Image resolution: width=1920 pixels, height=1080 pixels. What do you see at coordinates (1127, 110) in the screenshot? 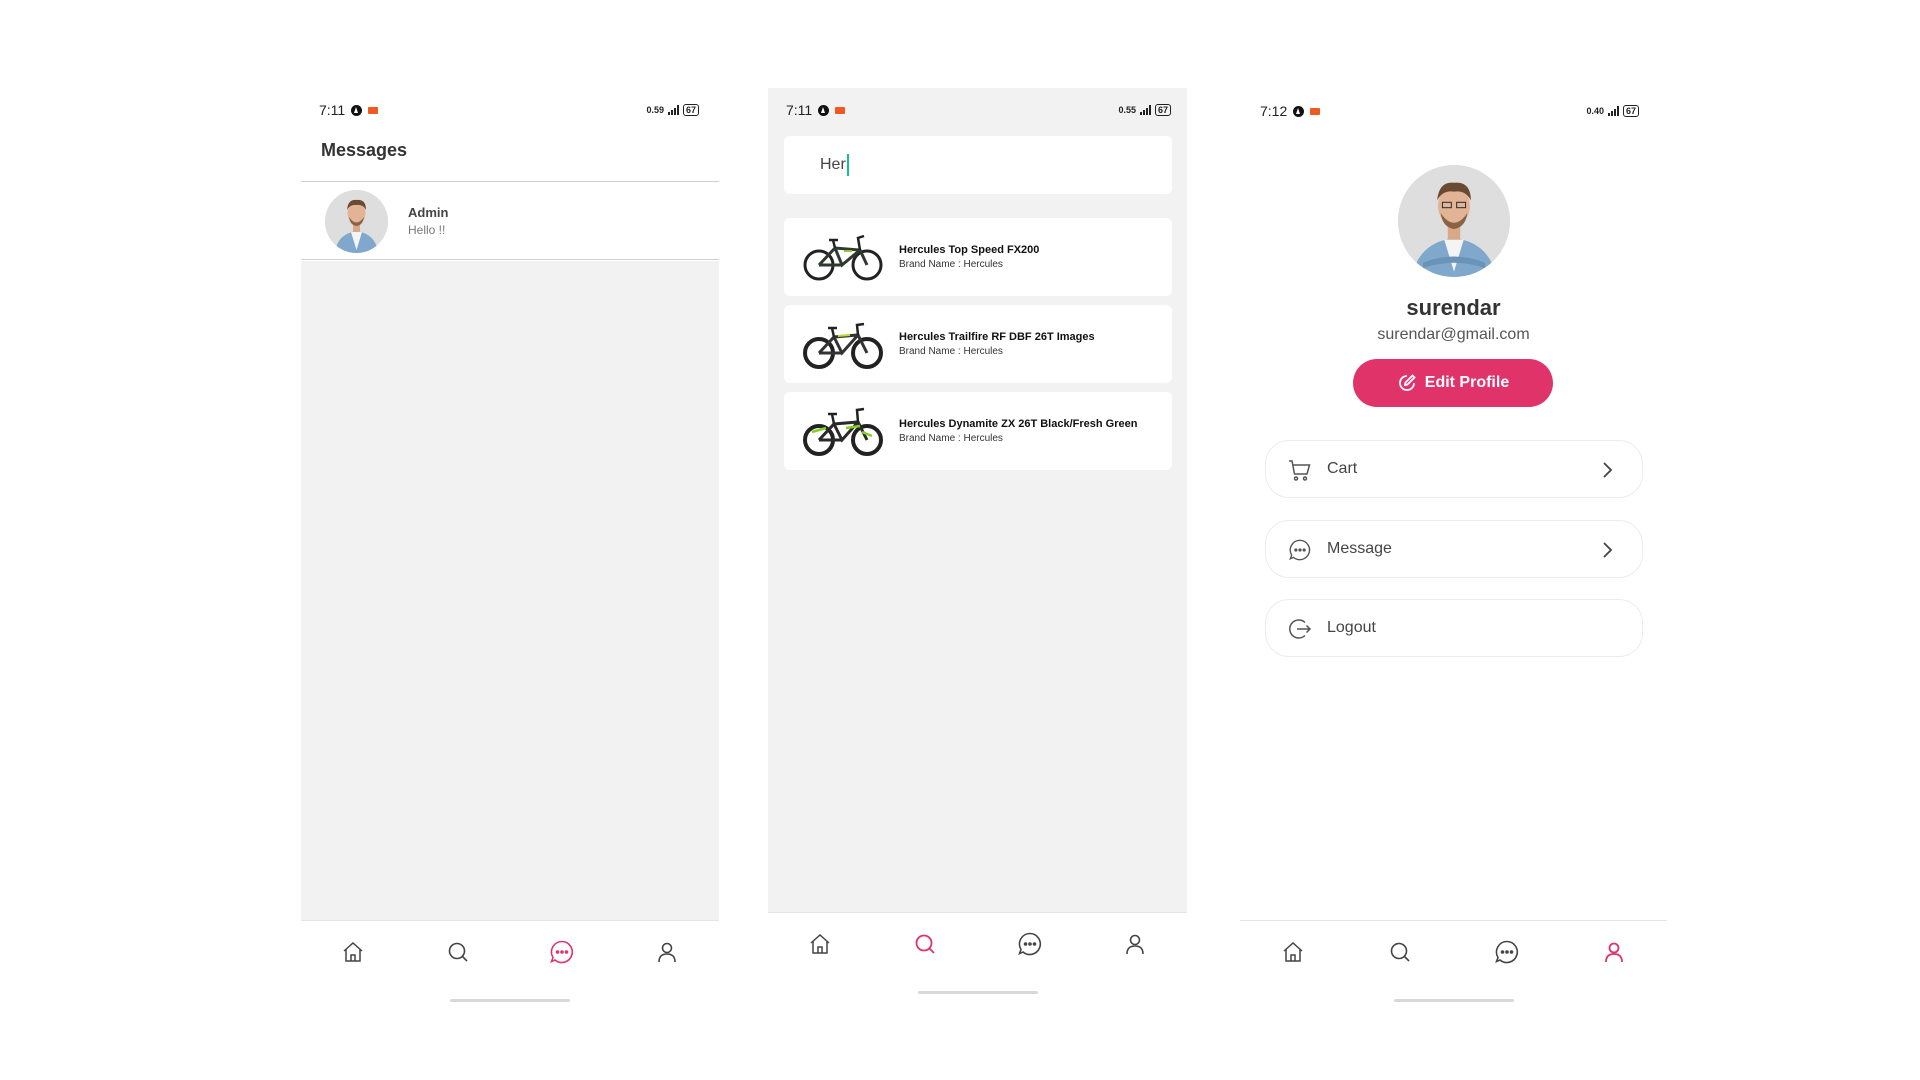
I see `network-speed: 0.55` at bounding box center [1127, 110].